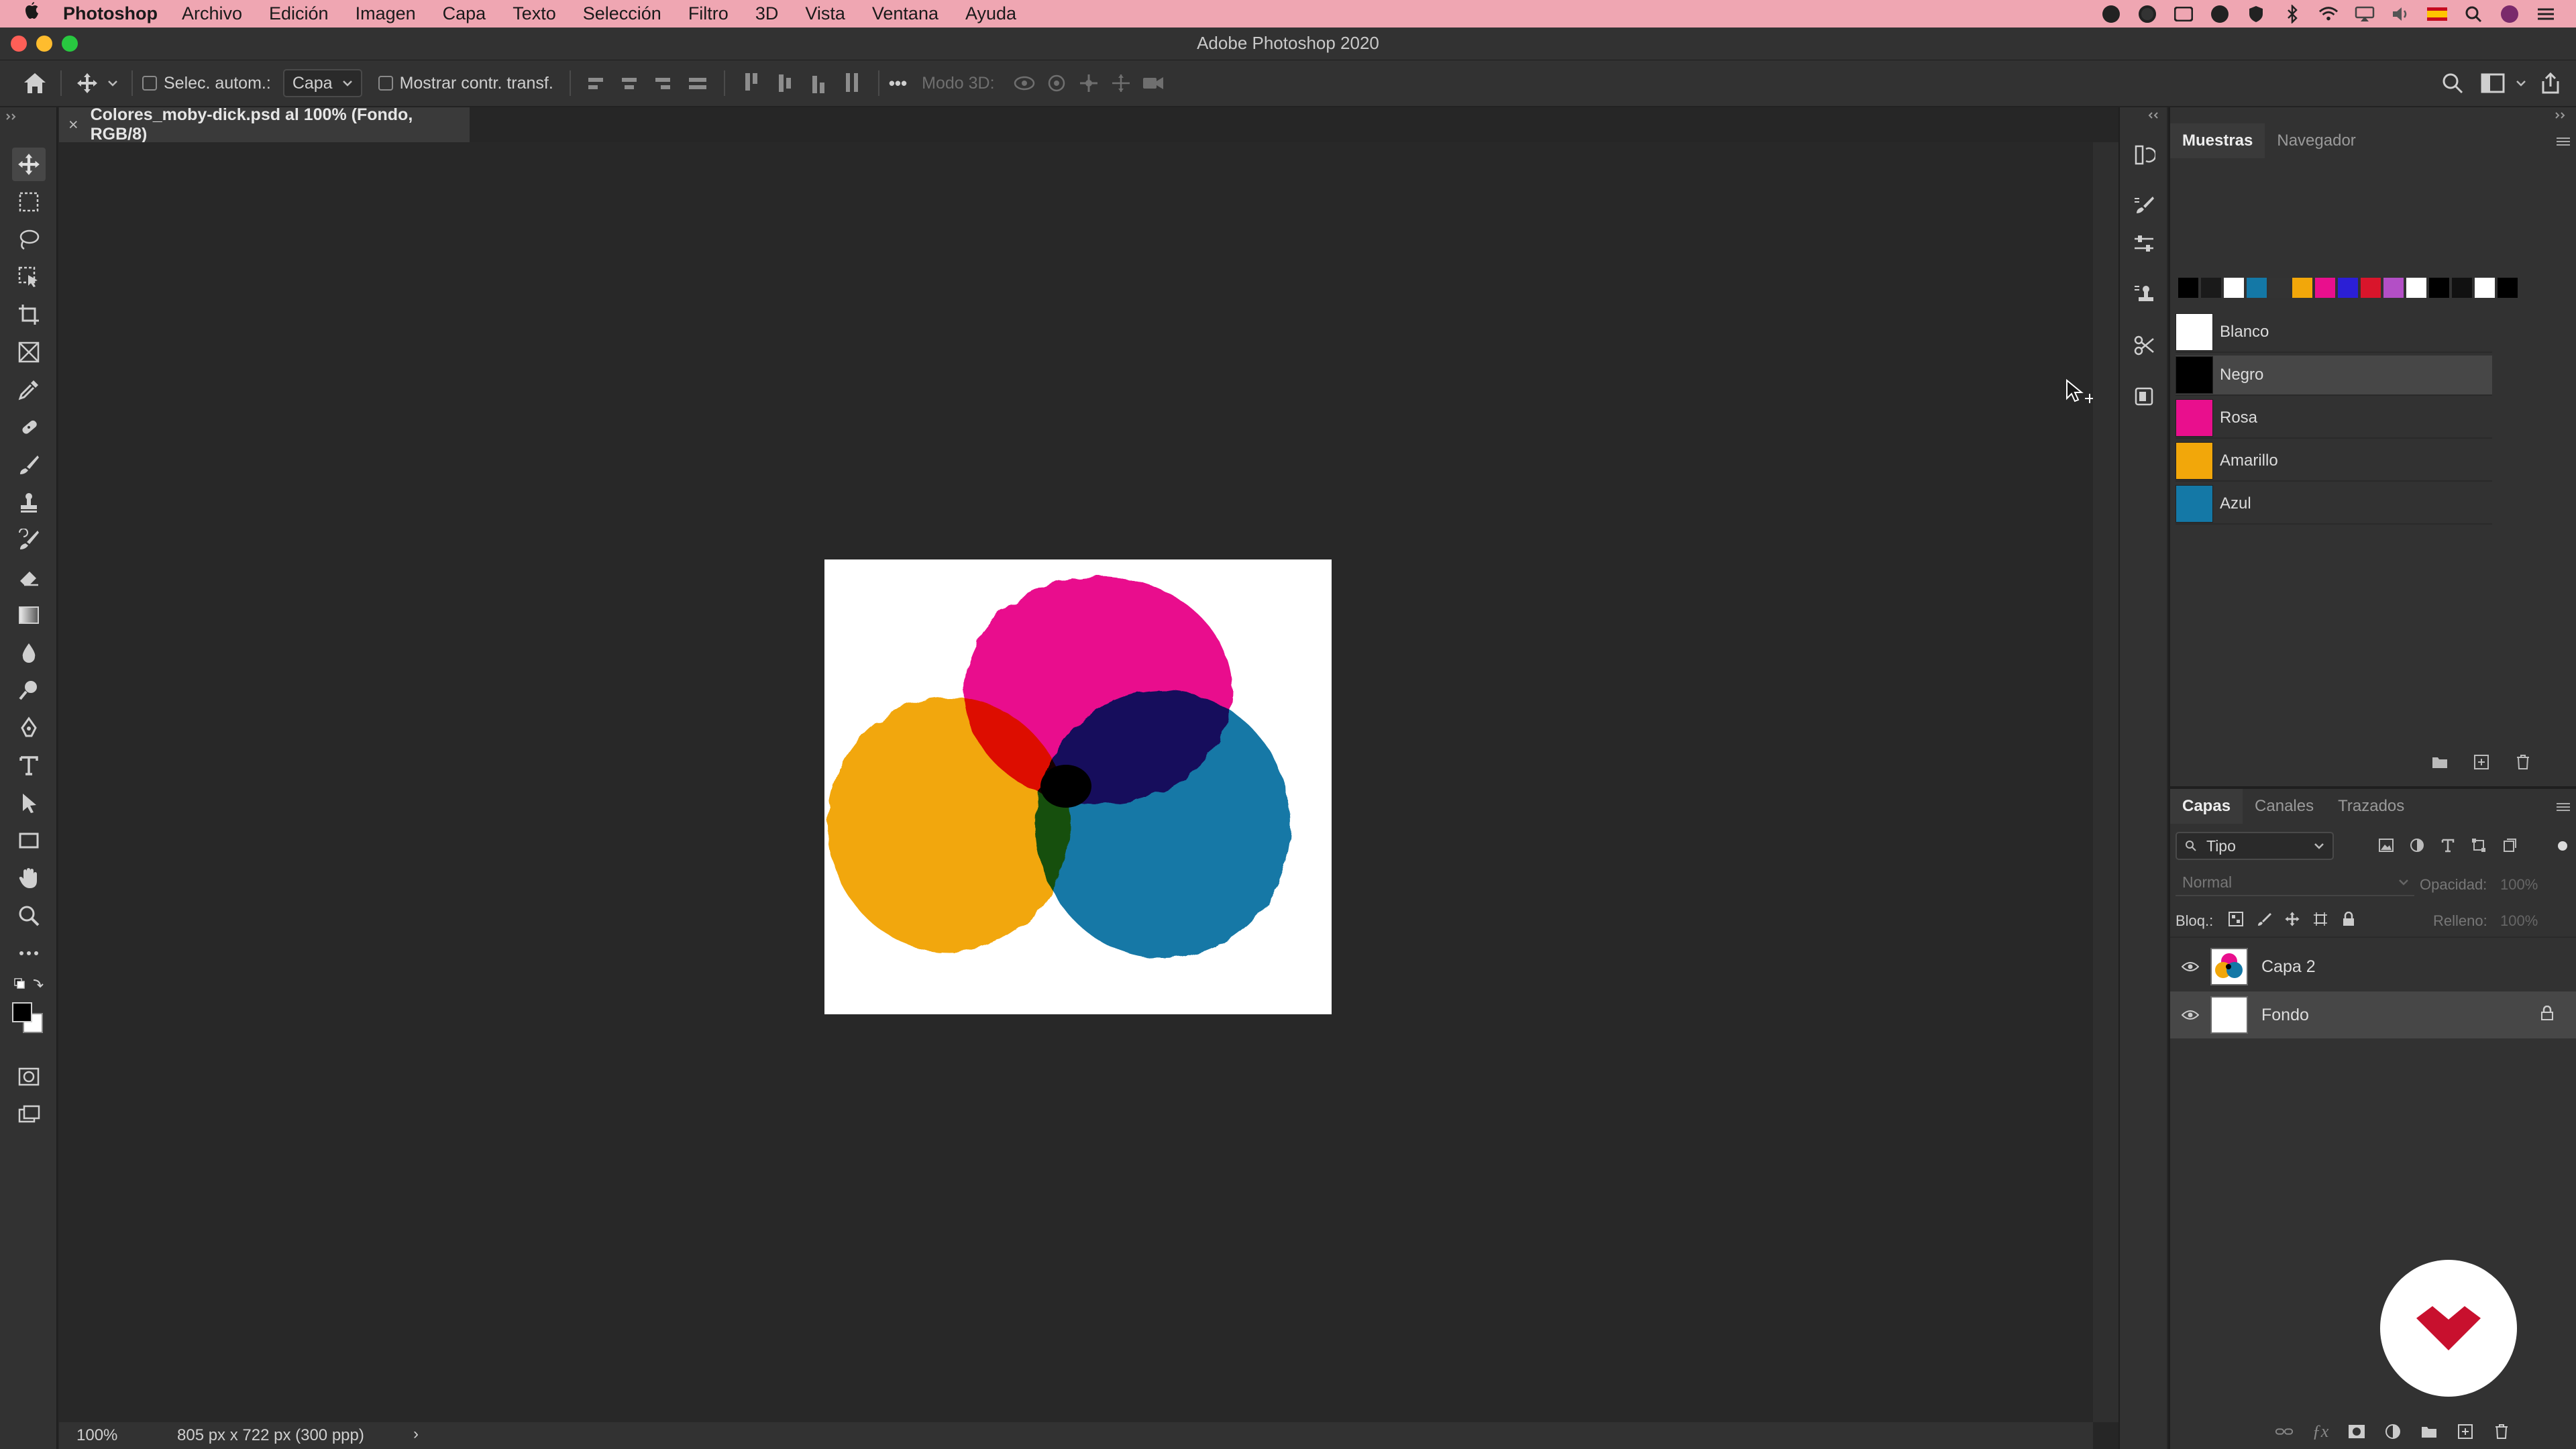 The height and width of the screenshot is (1449, 2576). What do you see at coordinates (2401, 14) in the screenshot?
I see `volume-icon` at bounding box center [2401, 14].